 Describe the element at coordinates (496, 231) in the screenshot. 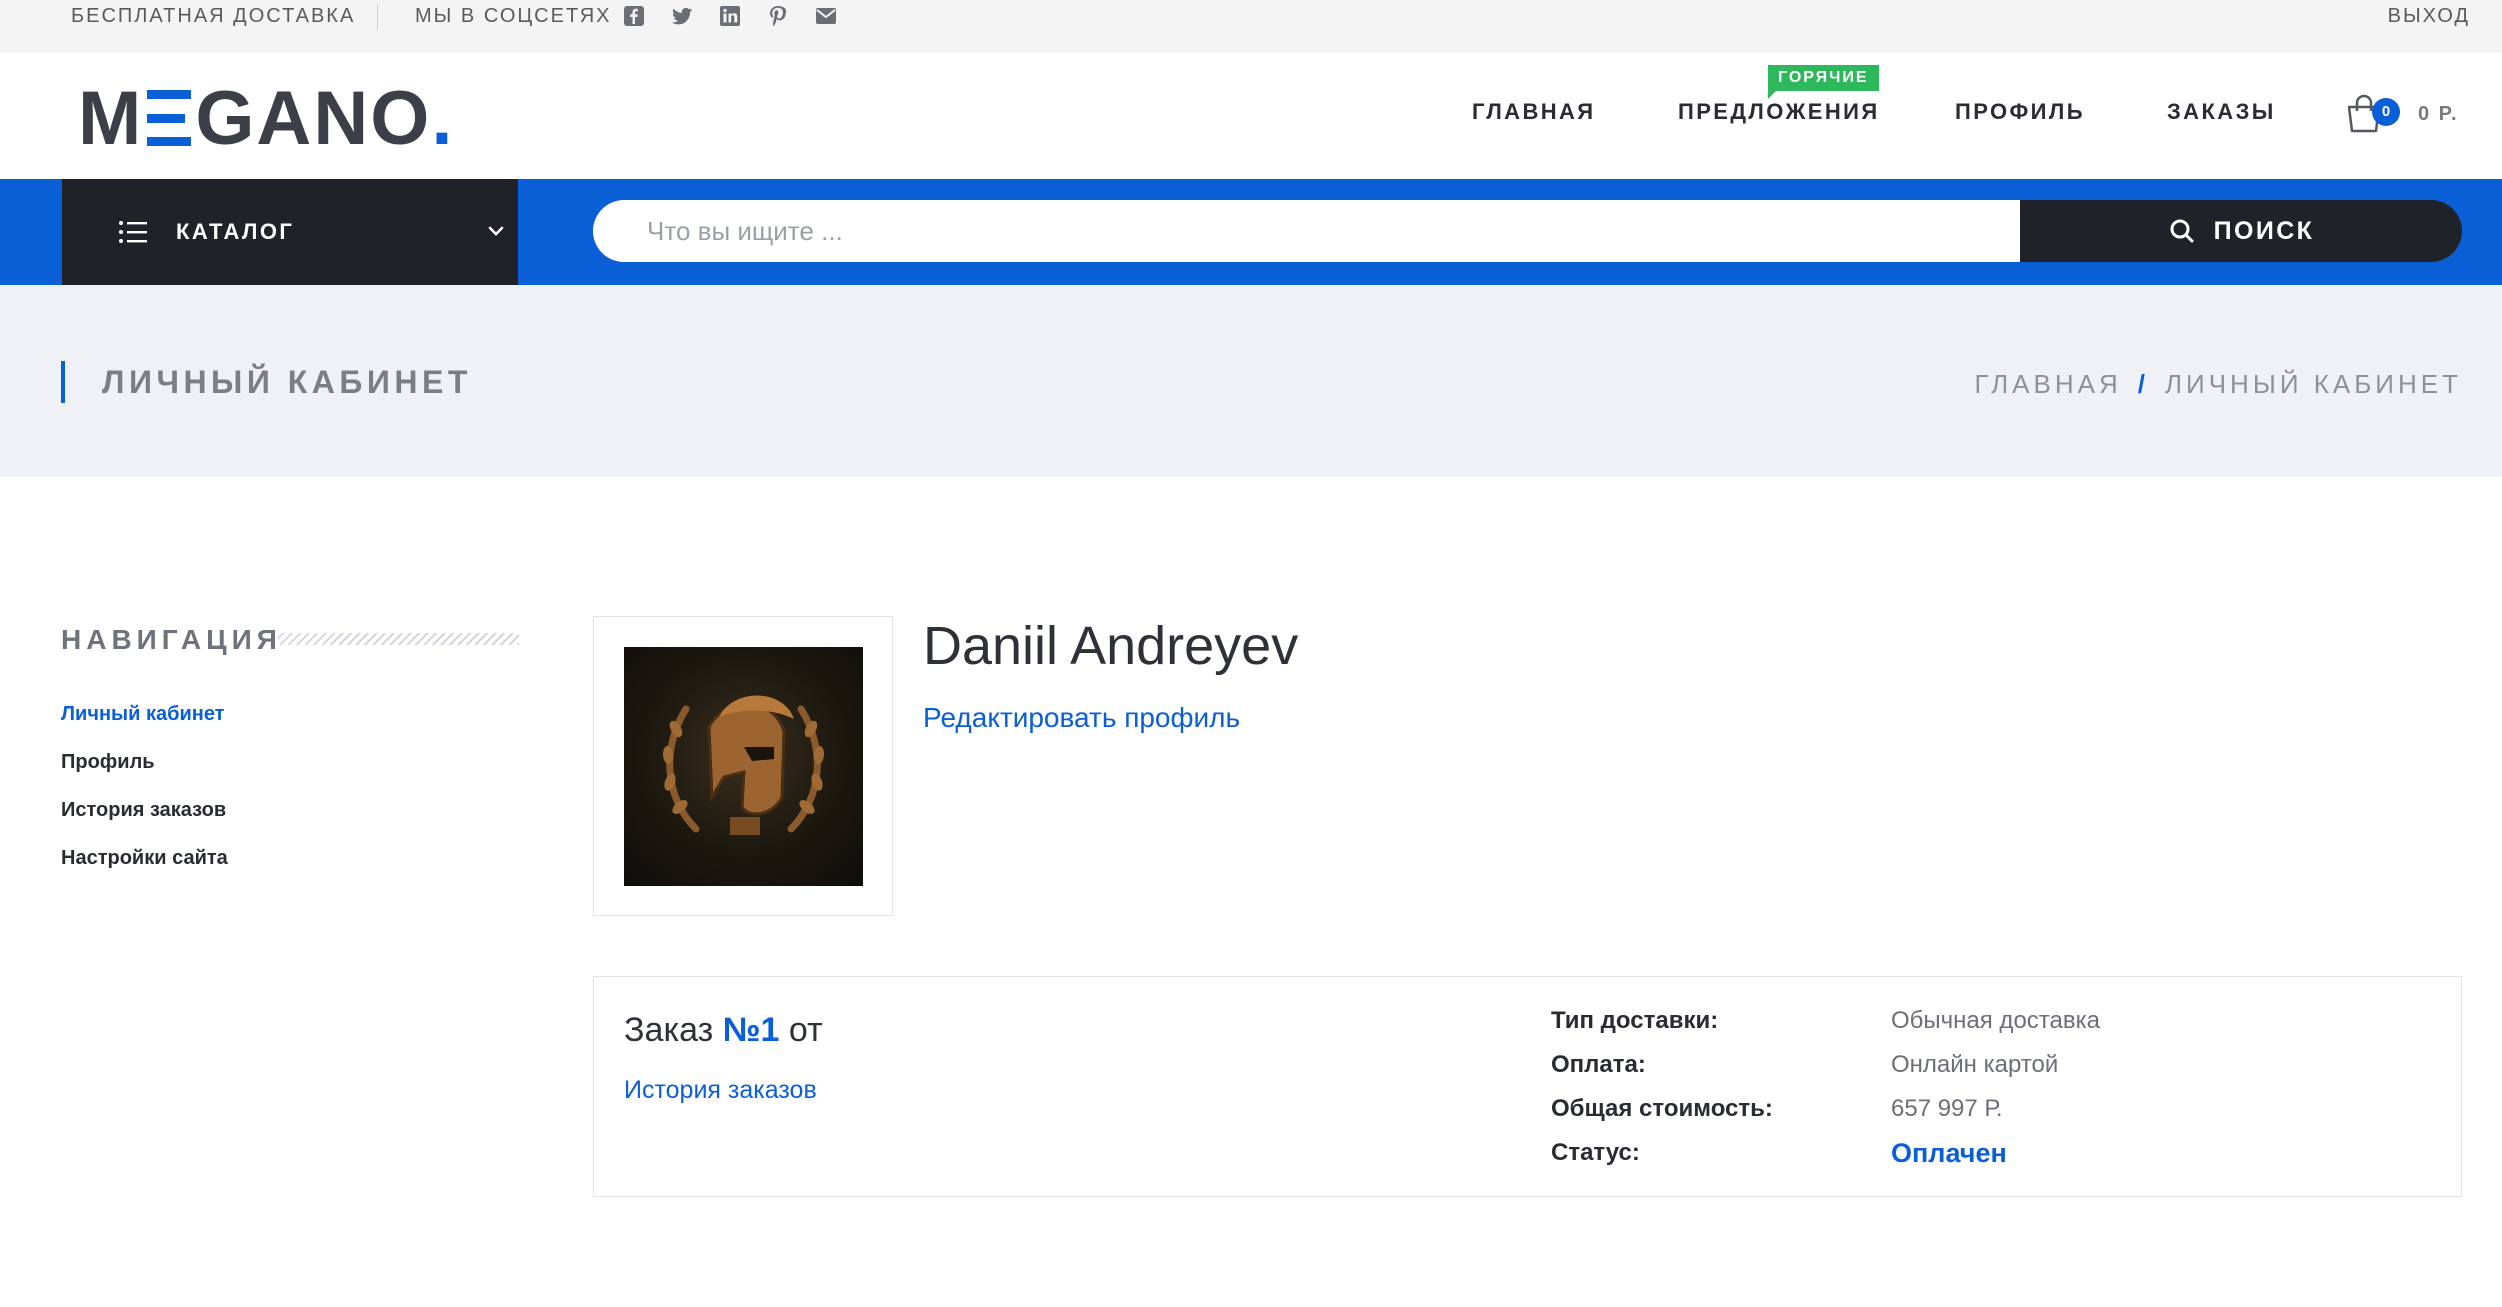

I see `chevron-down-icon` at that location.